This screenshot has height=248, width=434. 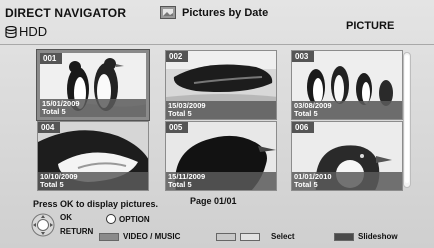 I want to click on view-mode-label: Pictures by Date, so click(x=225, y=12).